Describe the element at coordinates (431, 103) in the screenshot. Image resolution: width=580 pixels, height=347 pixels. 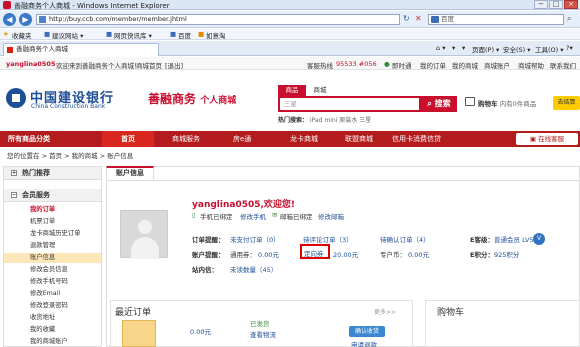
I see `magnifier-icon: ⌕` at that location.